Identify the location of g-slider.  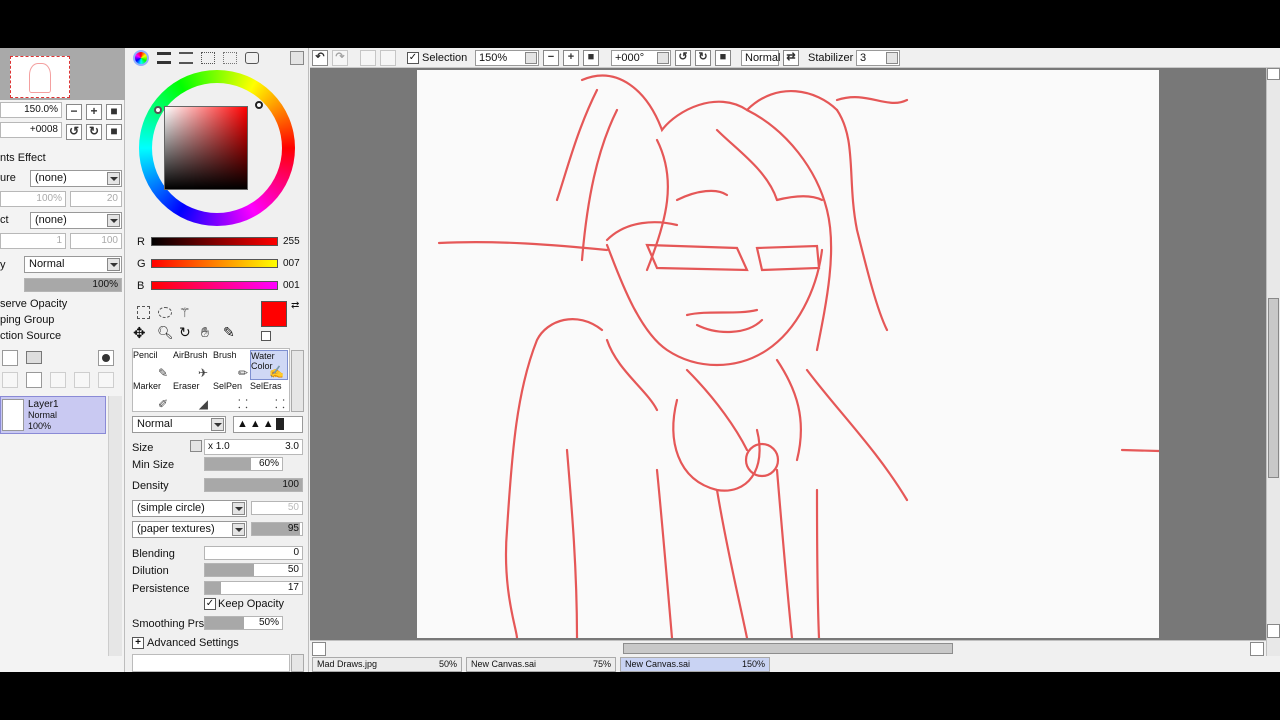
(214, 263).